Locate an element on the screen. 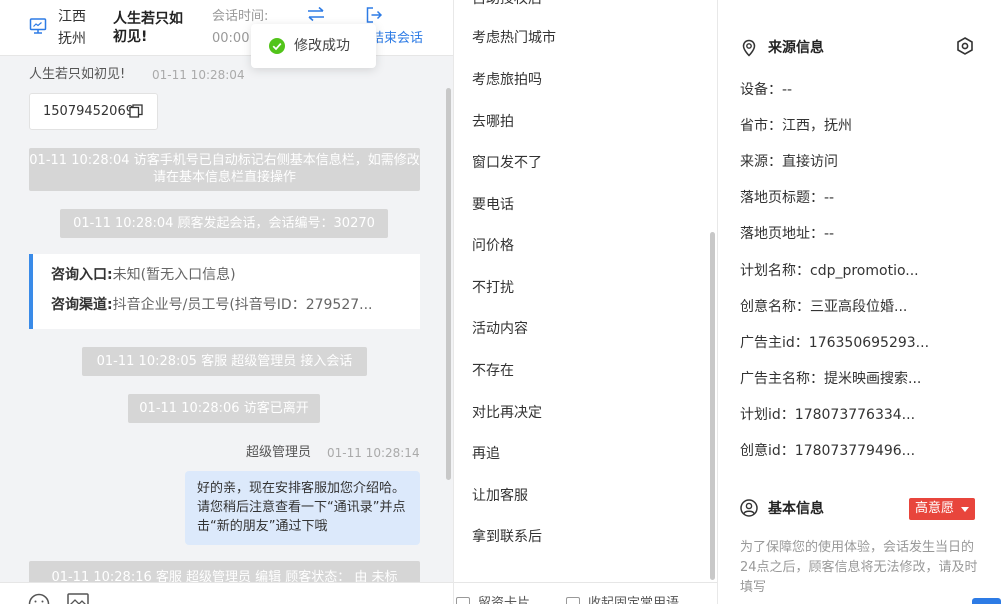 This screenshot has width=1001, height=604. visitor-province: 江西 is located at coordinates (72, 17).